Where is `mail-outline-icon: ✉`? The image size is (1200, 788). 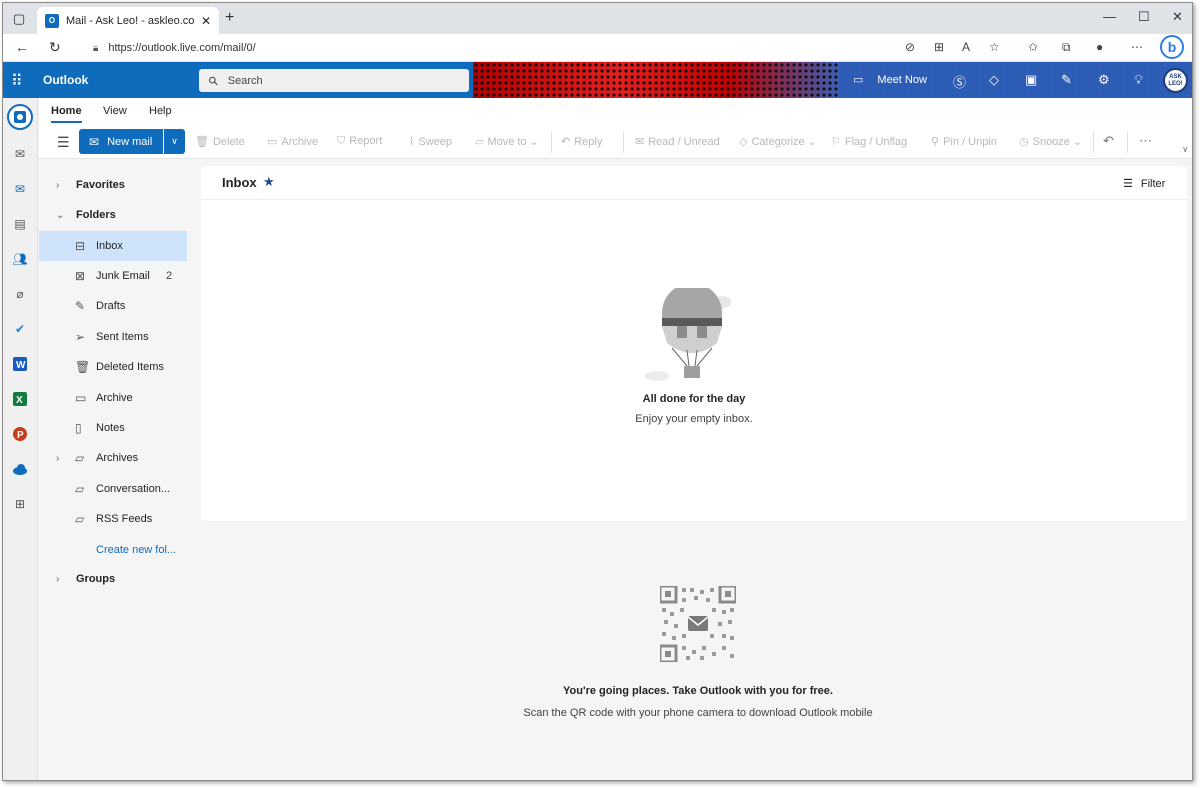 mail-outline-icon: ✉ is located at coordinates (20, 154).